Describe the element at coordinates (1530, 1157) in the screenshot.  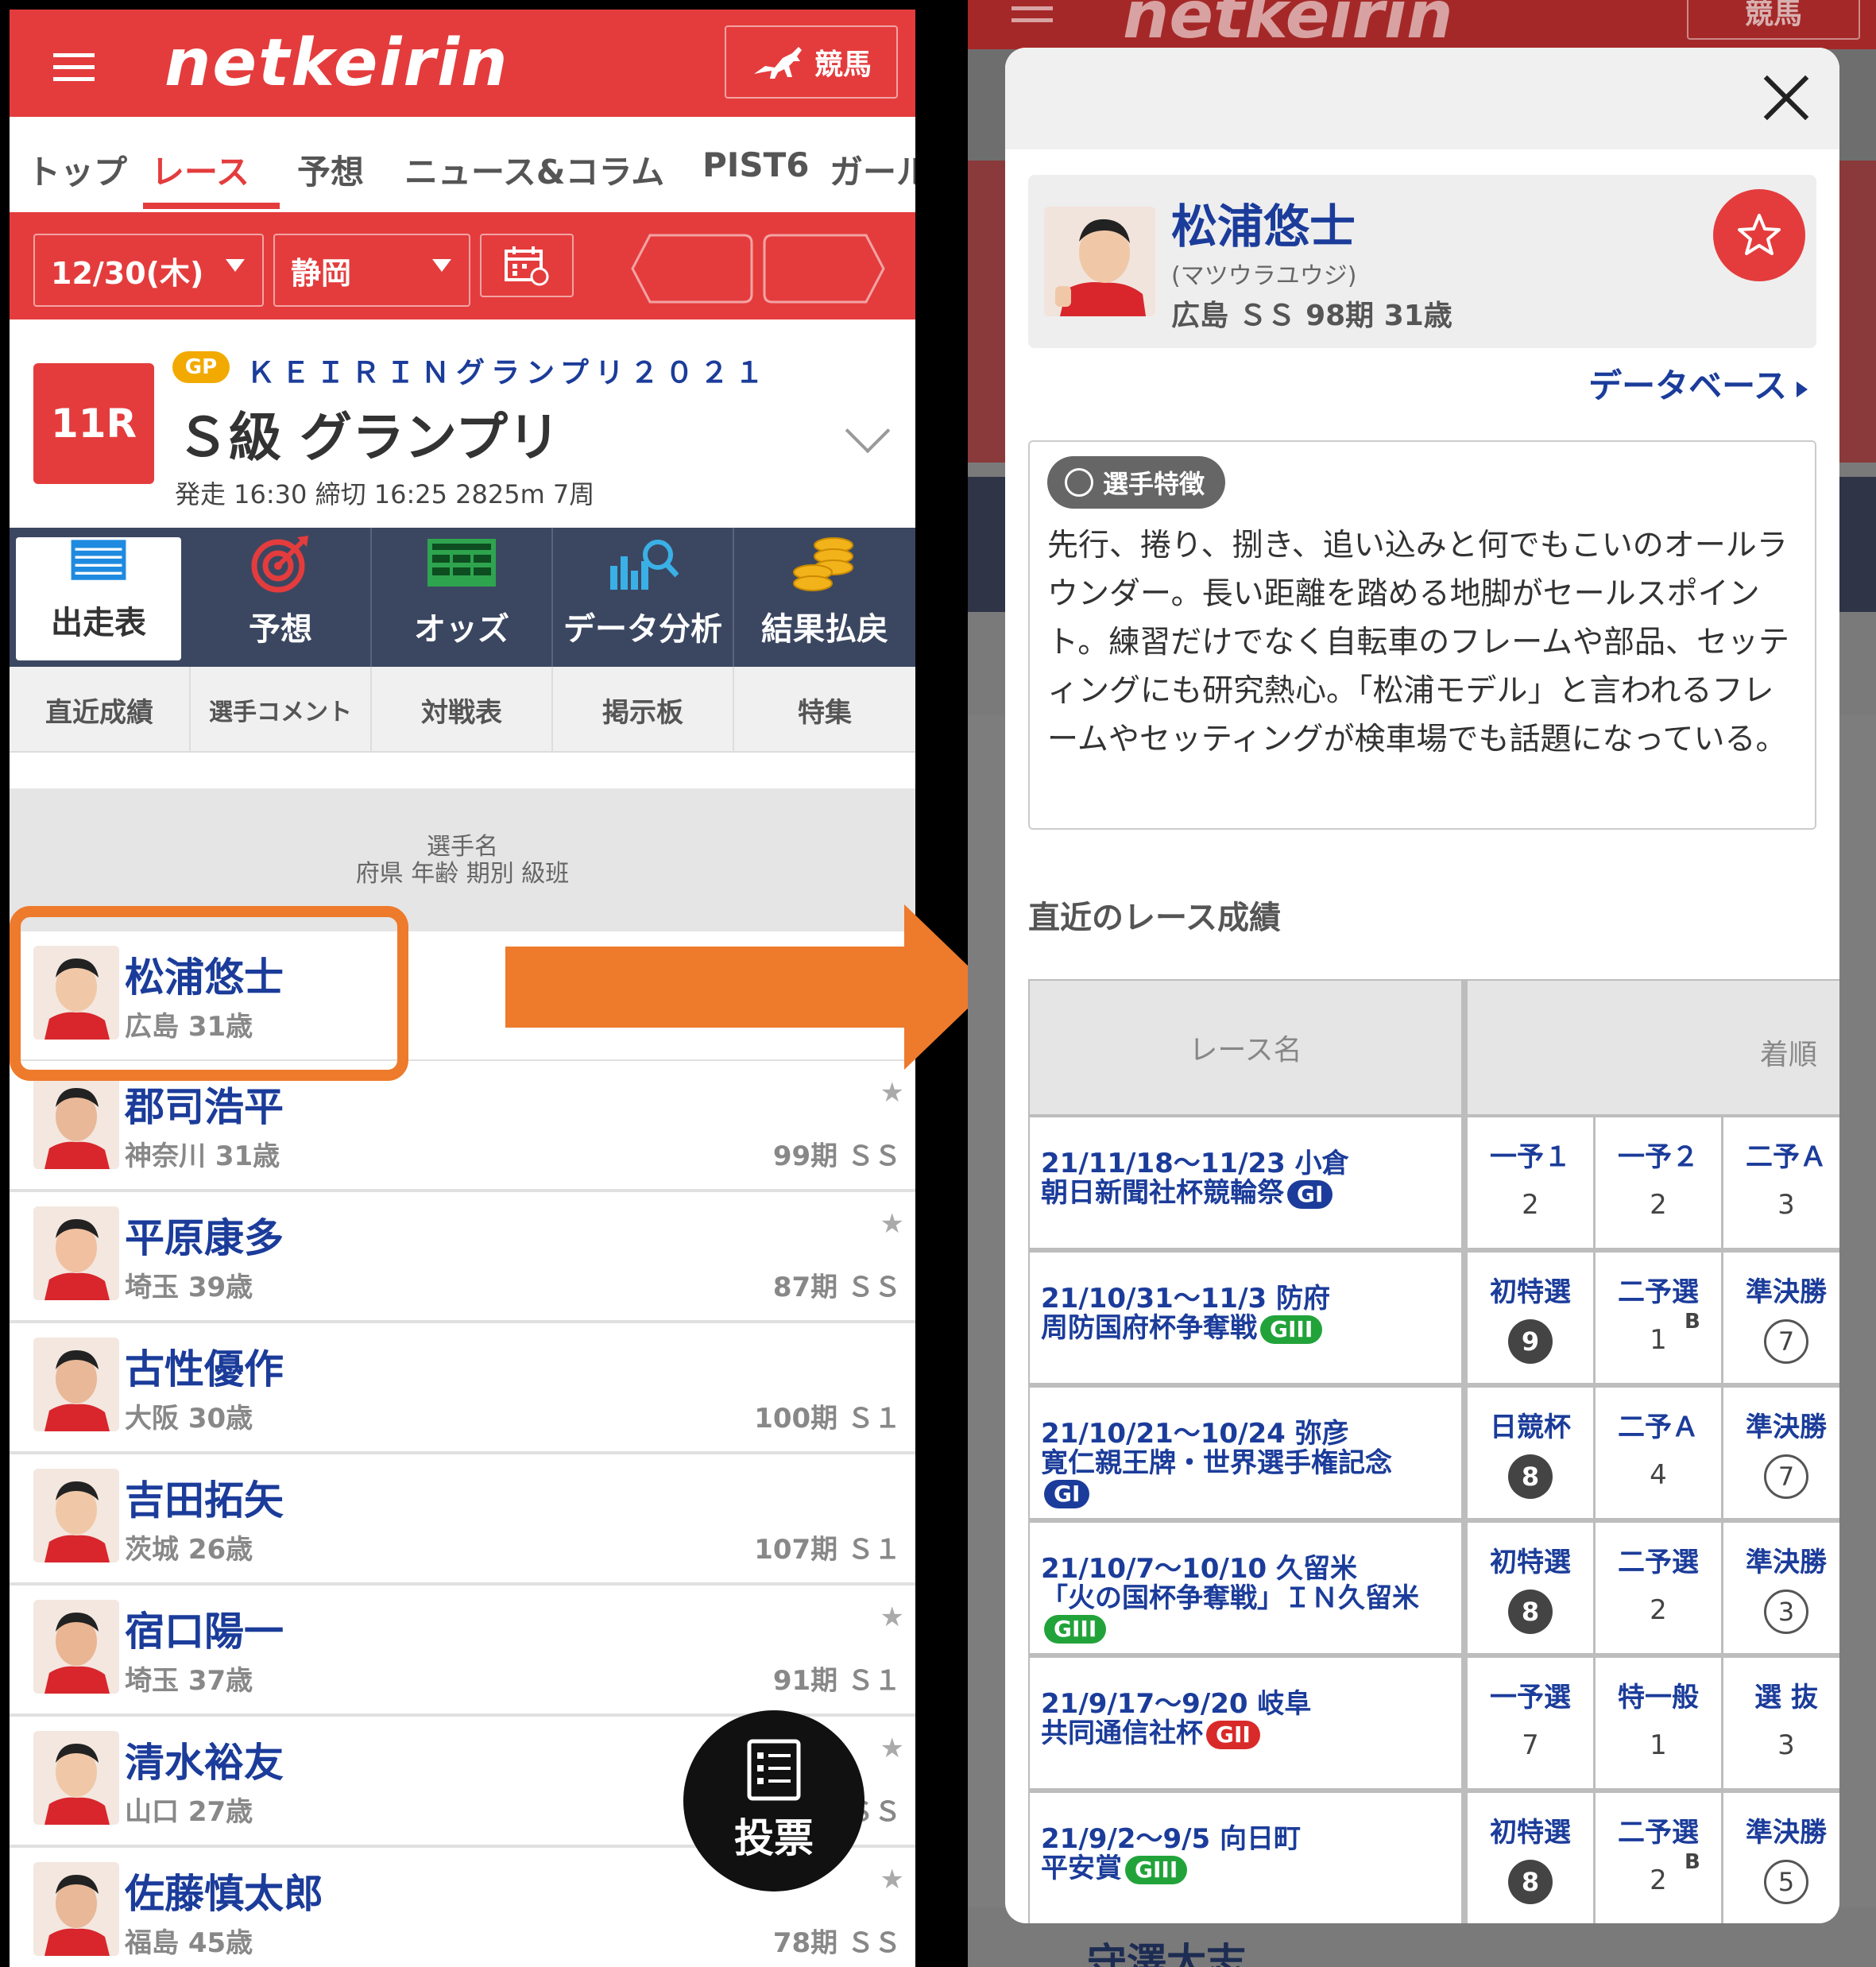
I see `stage-label: 一予１` at that location.